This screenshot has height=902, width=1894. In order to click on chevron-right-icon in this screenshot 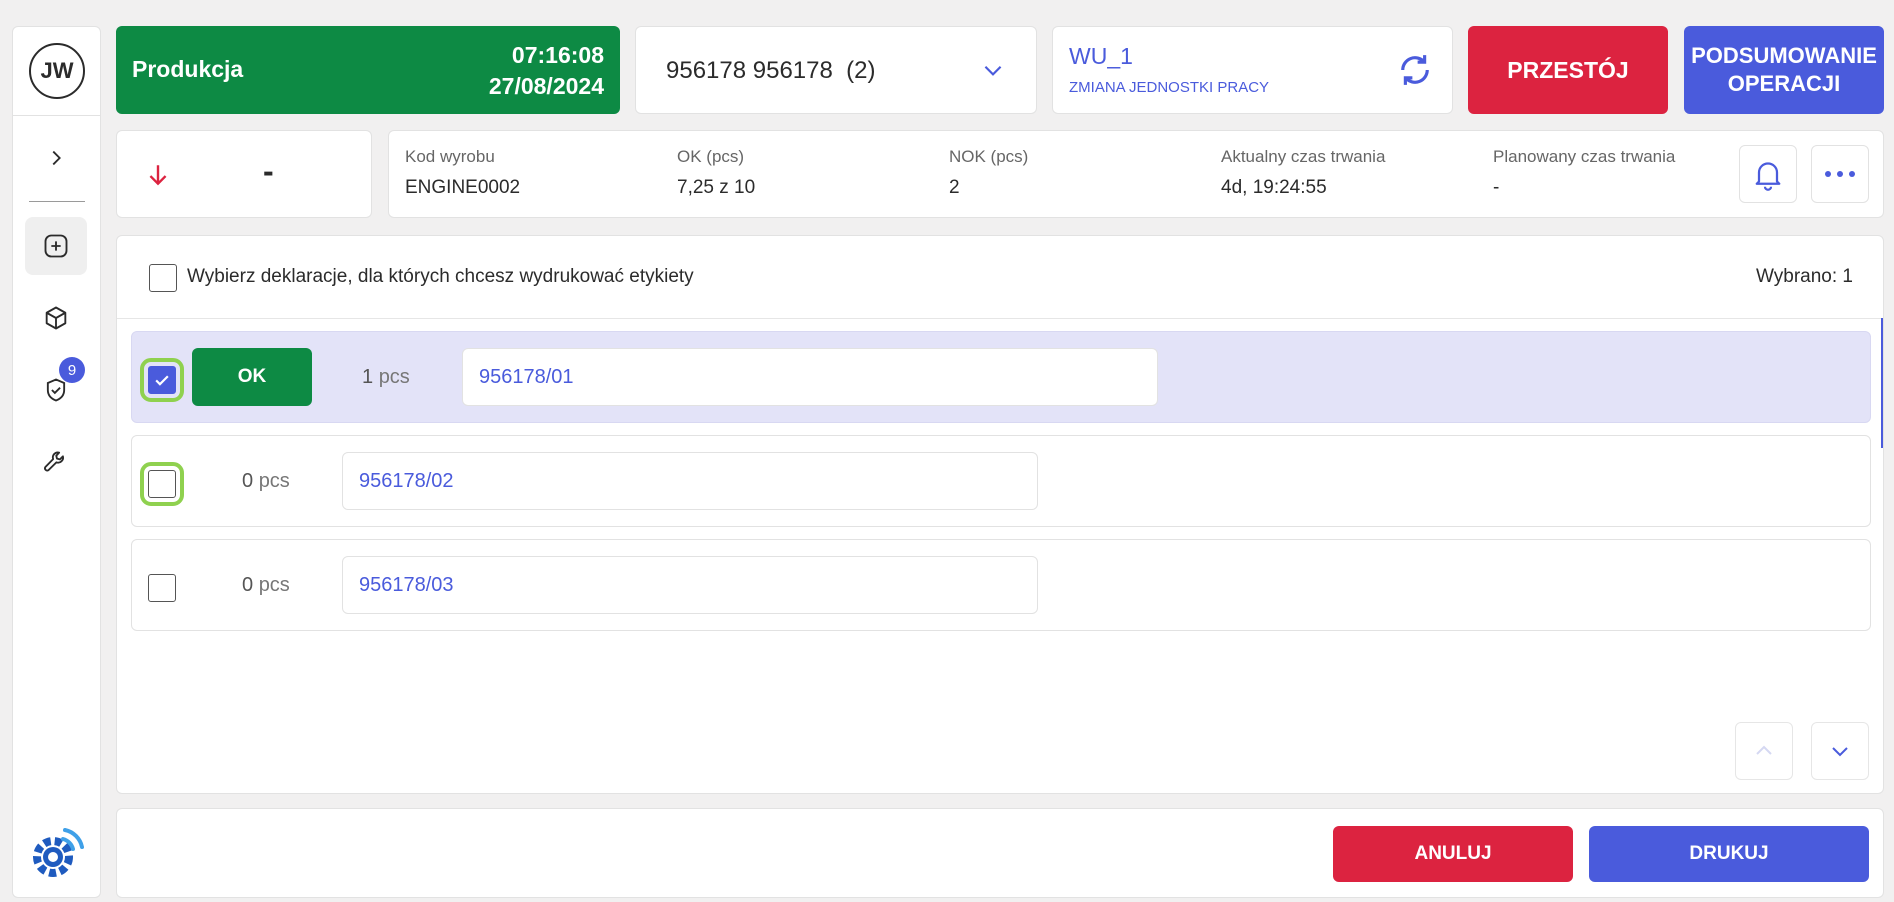, I will do `click(56, 158)`.